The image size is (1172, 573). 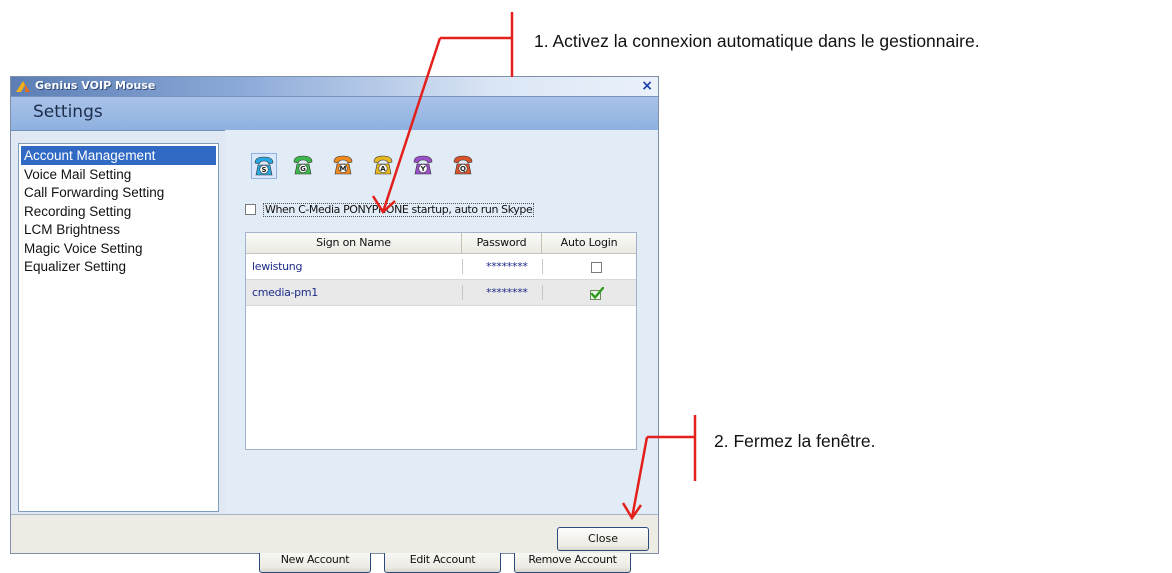 I want to click on auto-run-checkbox, so click(x=250, y=209).